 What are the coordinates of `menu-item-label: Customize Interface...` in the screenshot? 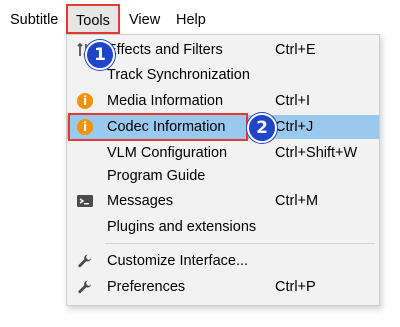 It's located at (178, 261).